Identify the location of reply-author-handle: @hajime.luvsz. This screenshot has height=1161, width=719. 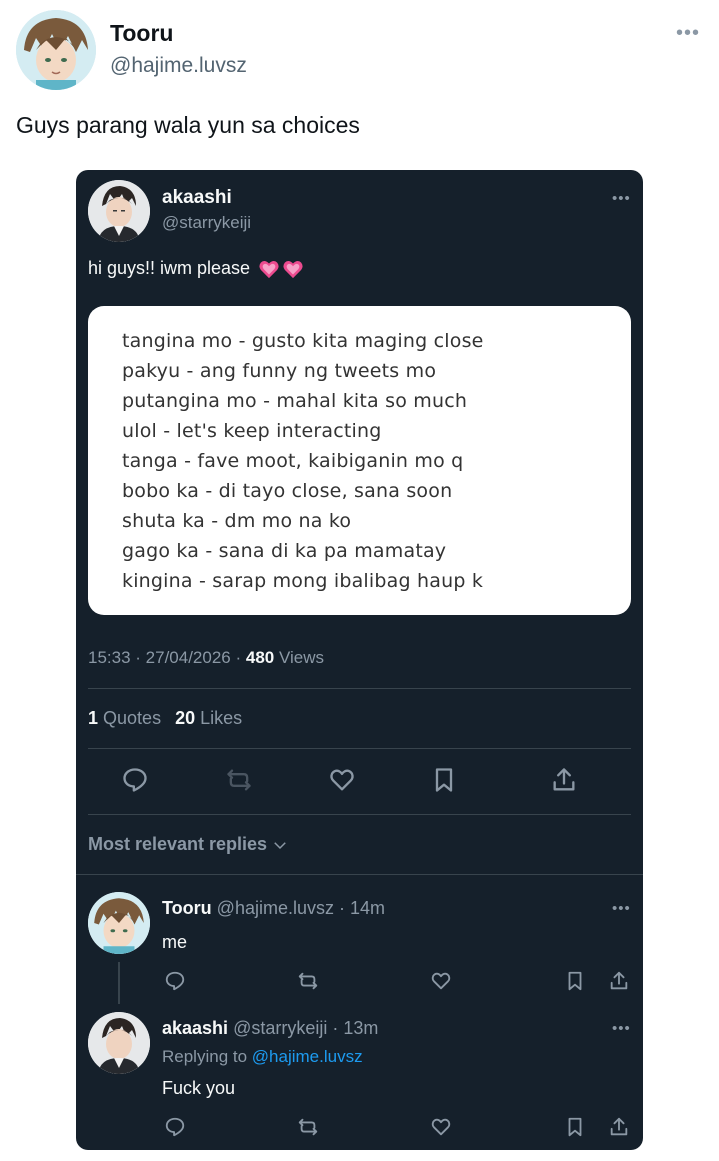
(275, 908).